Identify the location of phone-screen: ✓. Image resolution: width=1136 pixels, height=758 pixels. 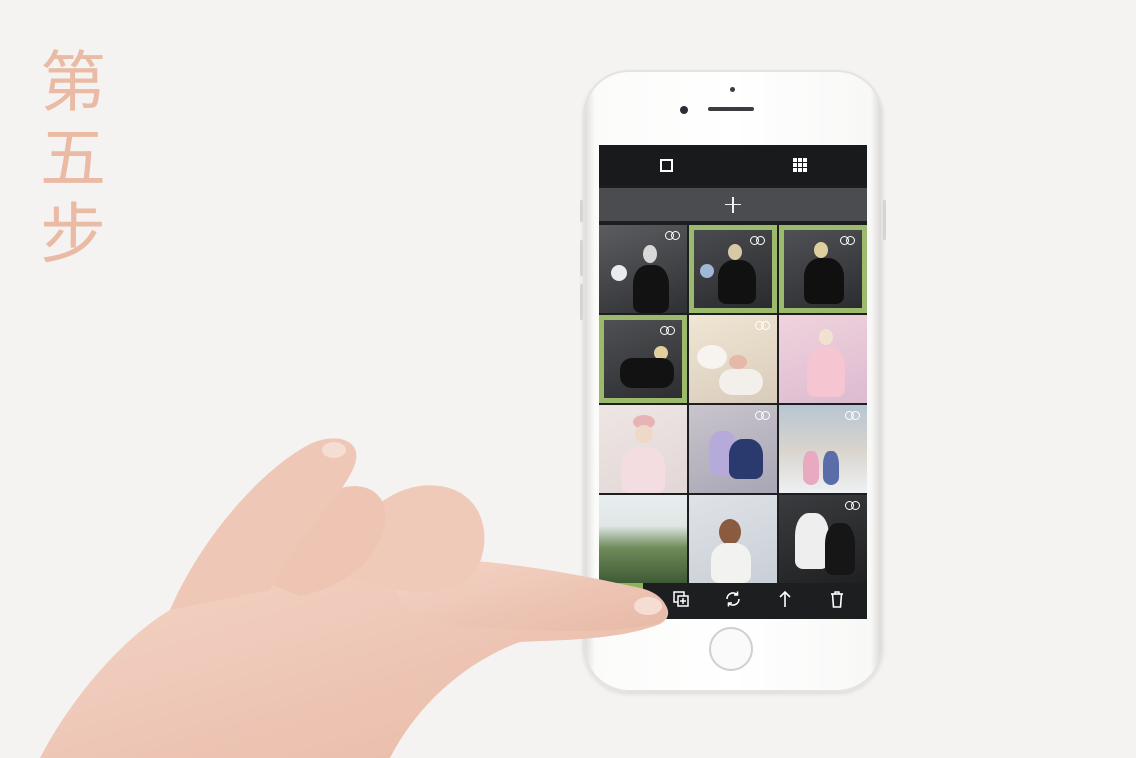
(733, 382).